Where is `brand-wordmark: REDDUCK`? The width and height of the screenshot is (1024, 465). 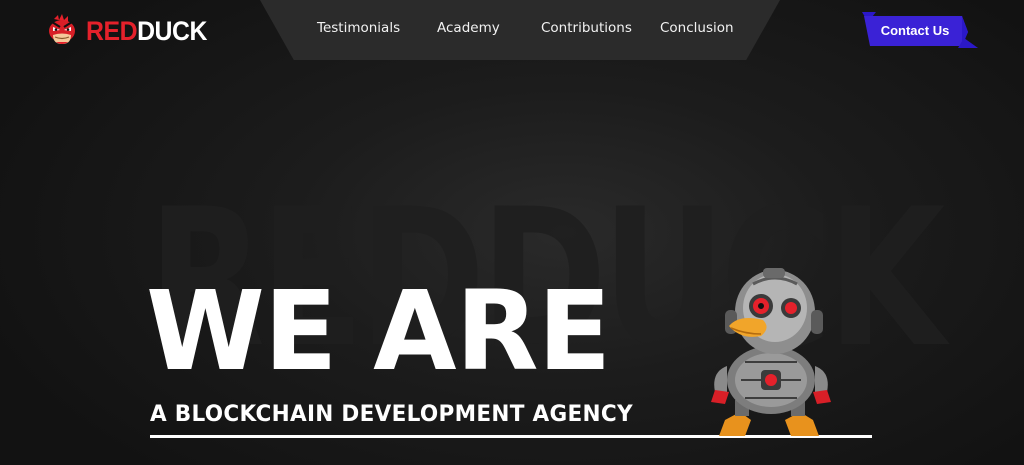 brand-wordmark: REDDUCK is located at coordinates (146, 30).